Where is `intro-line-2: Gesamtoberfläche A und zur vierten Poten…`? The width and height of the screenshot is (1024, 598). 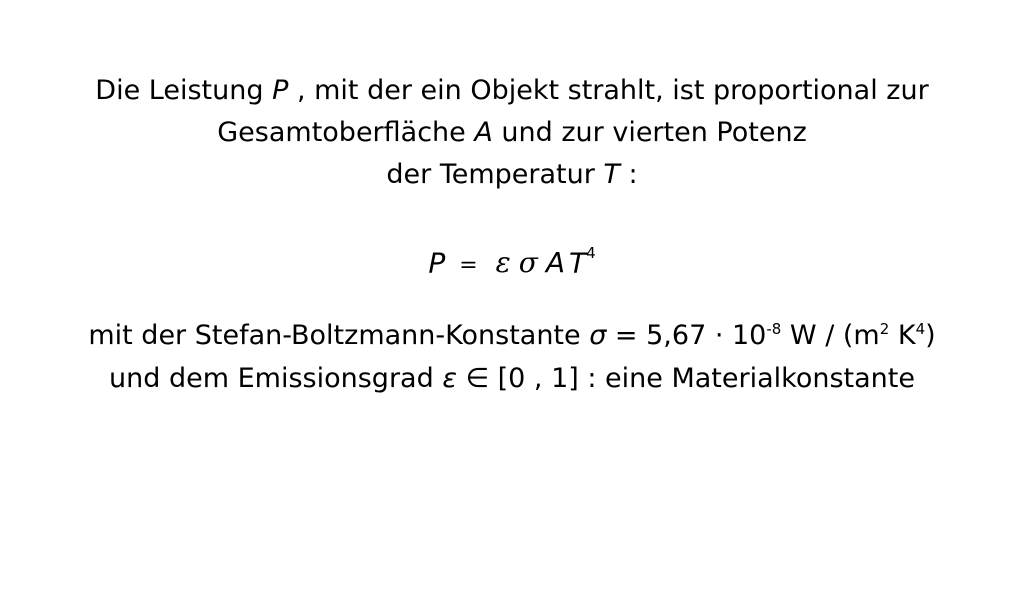 intro-line-2: Gesamtoberfläche A und zur vierten Poten… is located at coordinates (512, 133).